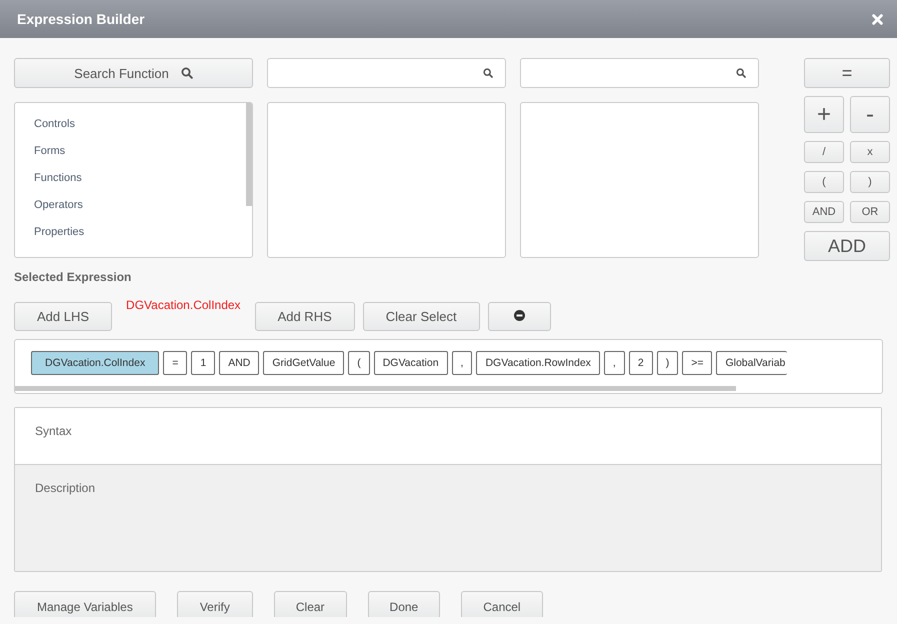 This screenshot has width=897, height=624. What do you see at coordinates (95, 363) in the screenshot?
I see `expression-token: DGVacation.ColIndex` at bounding box center [95, 363].